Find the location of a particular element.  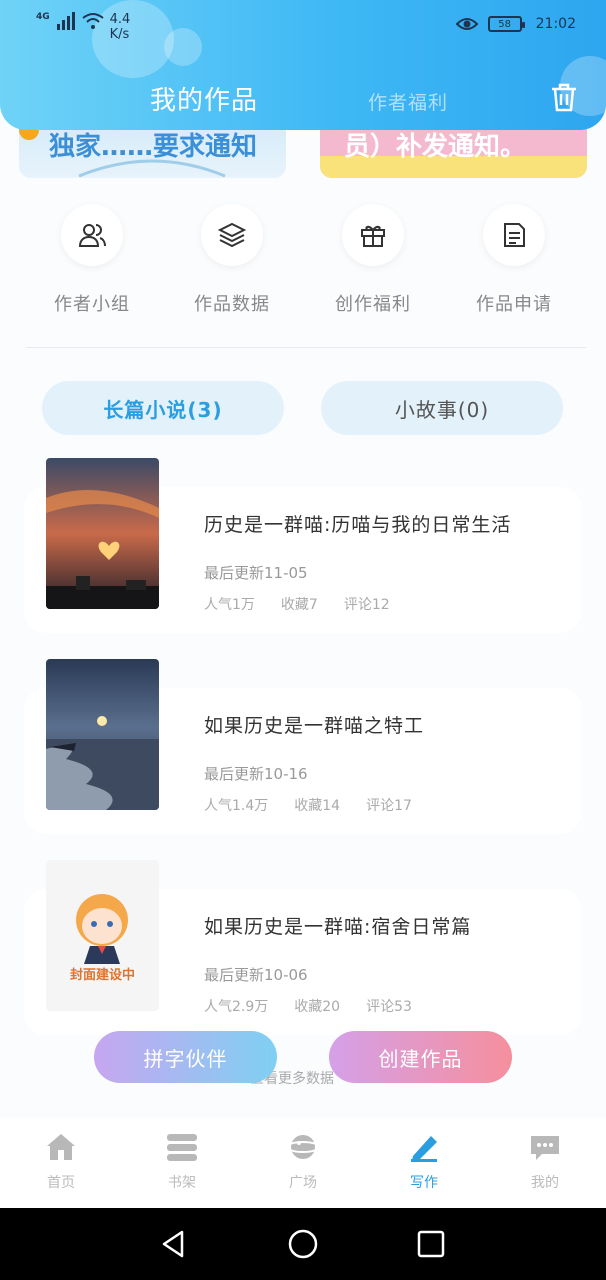

eye-icon is located at coordinates (466, 24).